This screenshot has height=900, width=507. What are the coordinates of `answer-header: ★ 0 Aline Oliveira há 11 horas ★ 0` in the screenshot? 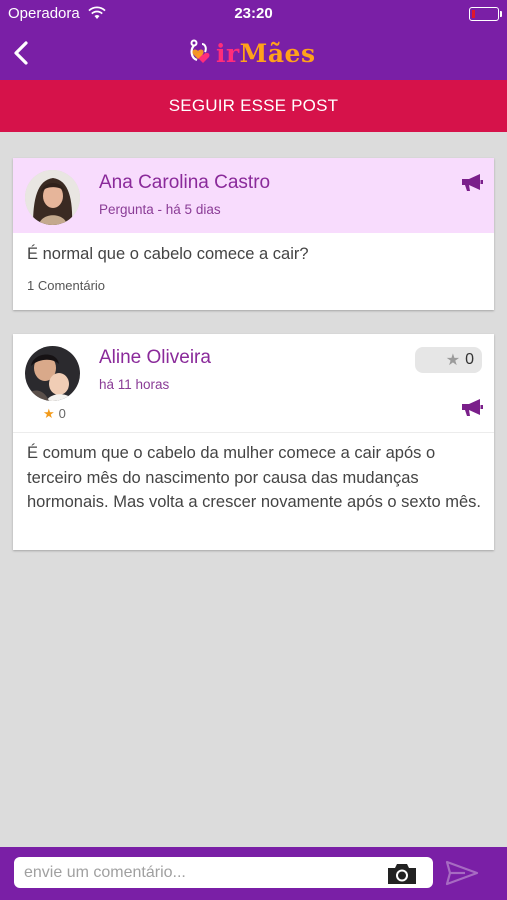 It's located at (253, 383).